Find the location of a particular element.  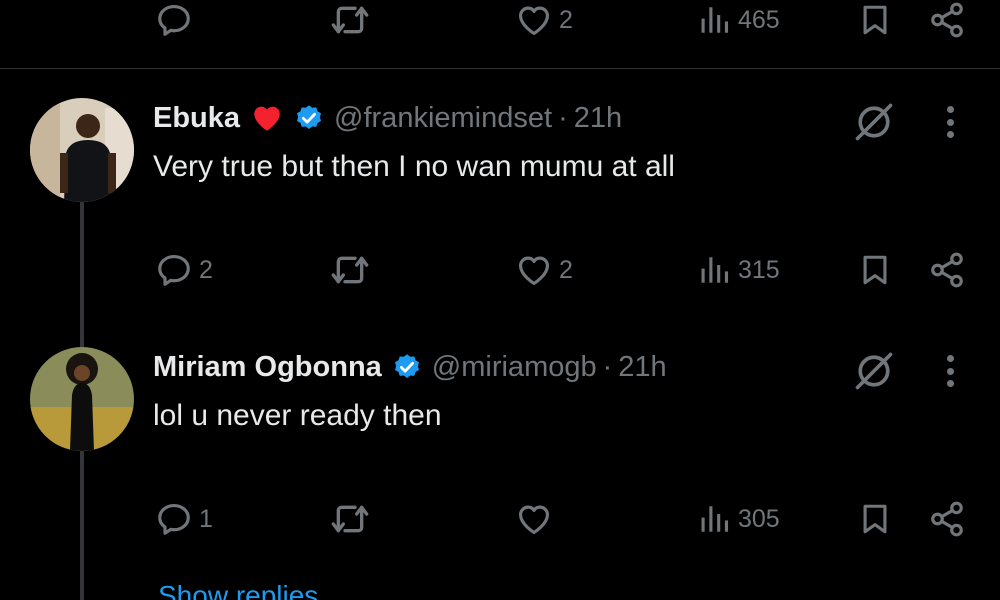

view-count: 315 is located at coordinates (759, 269).